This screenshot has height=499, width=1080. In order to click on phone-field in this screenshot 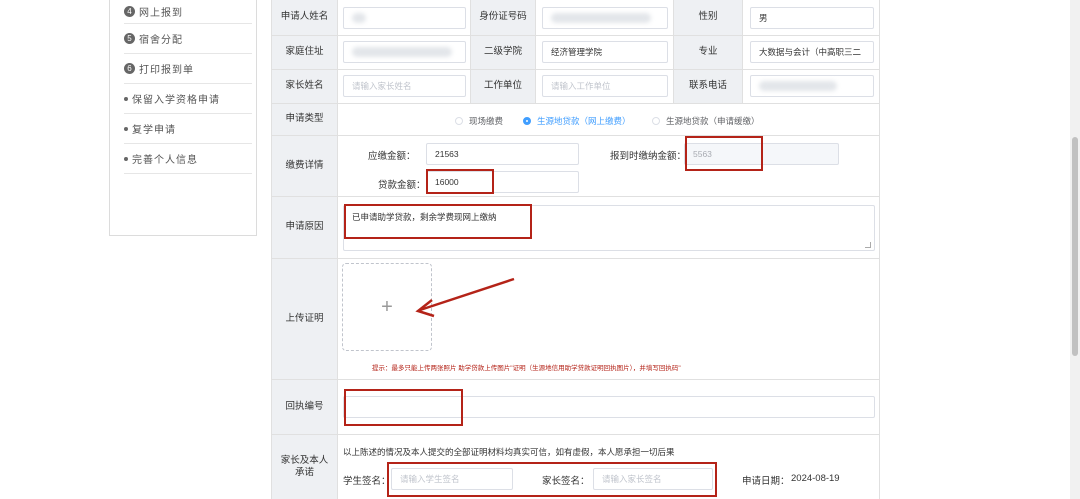, I will do `click(812, 86)`.